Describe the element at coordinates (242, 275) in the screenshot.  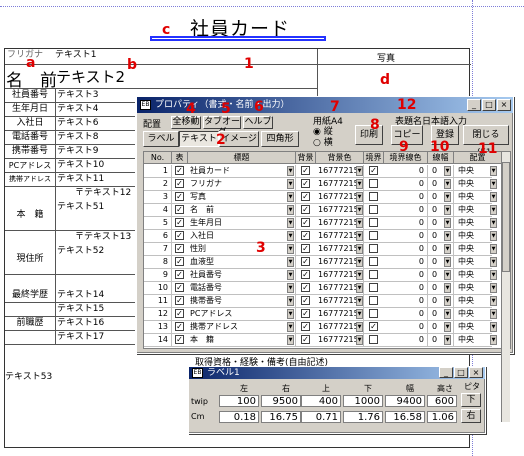
I see `row-title-cell: 社員番号` at that location.